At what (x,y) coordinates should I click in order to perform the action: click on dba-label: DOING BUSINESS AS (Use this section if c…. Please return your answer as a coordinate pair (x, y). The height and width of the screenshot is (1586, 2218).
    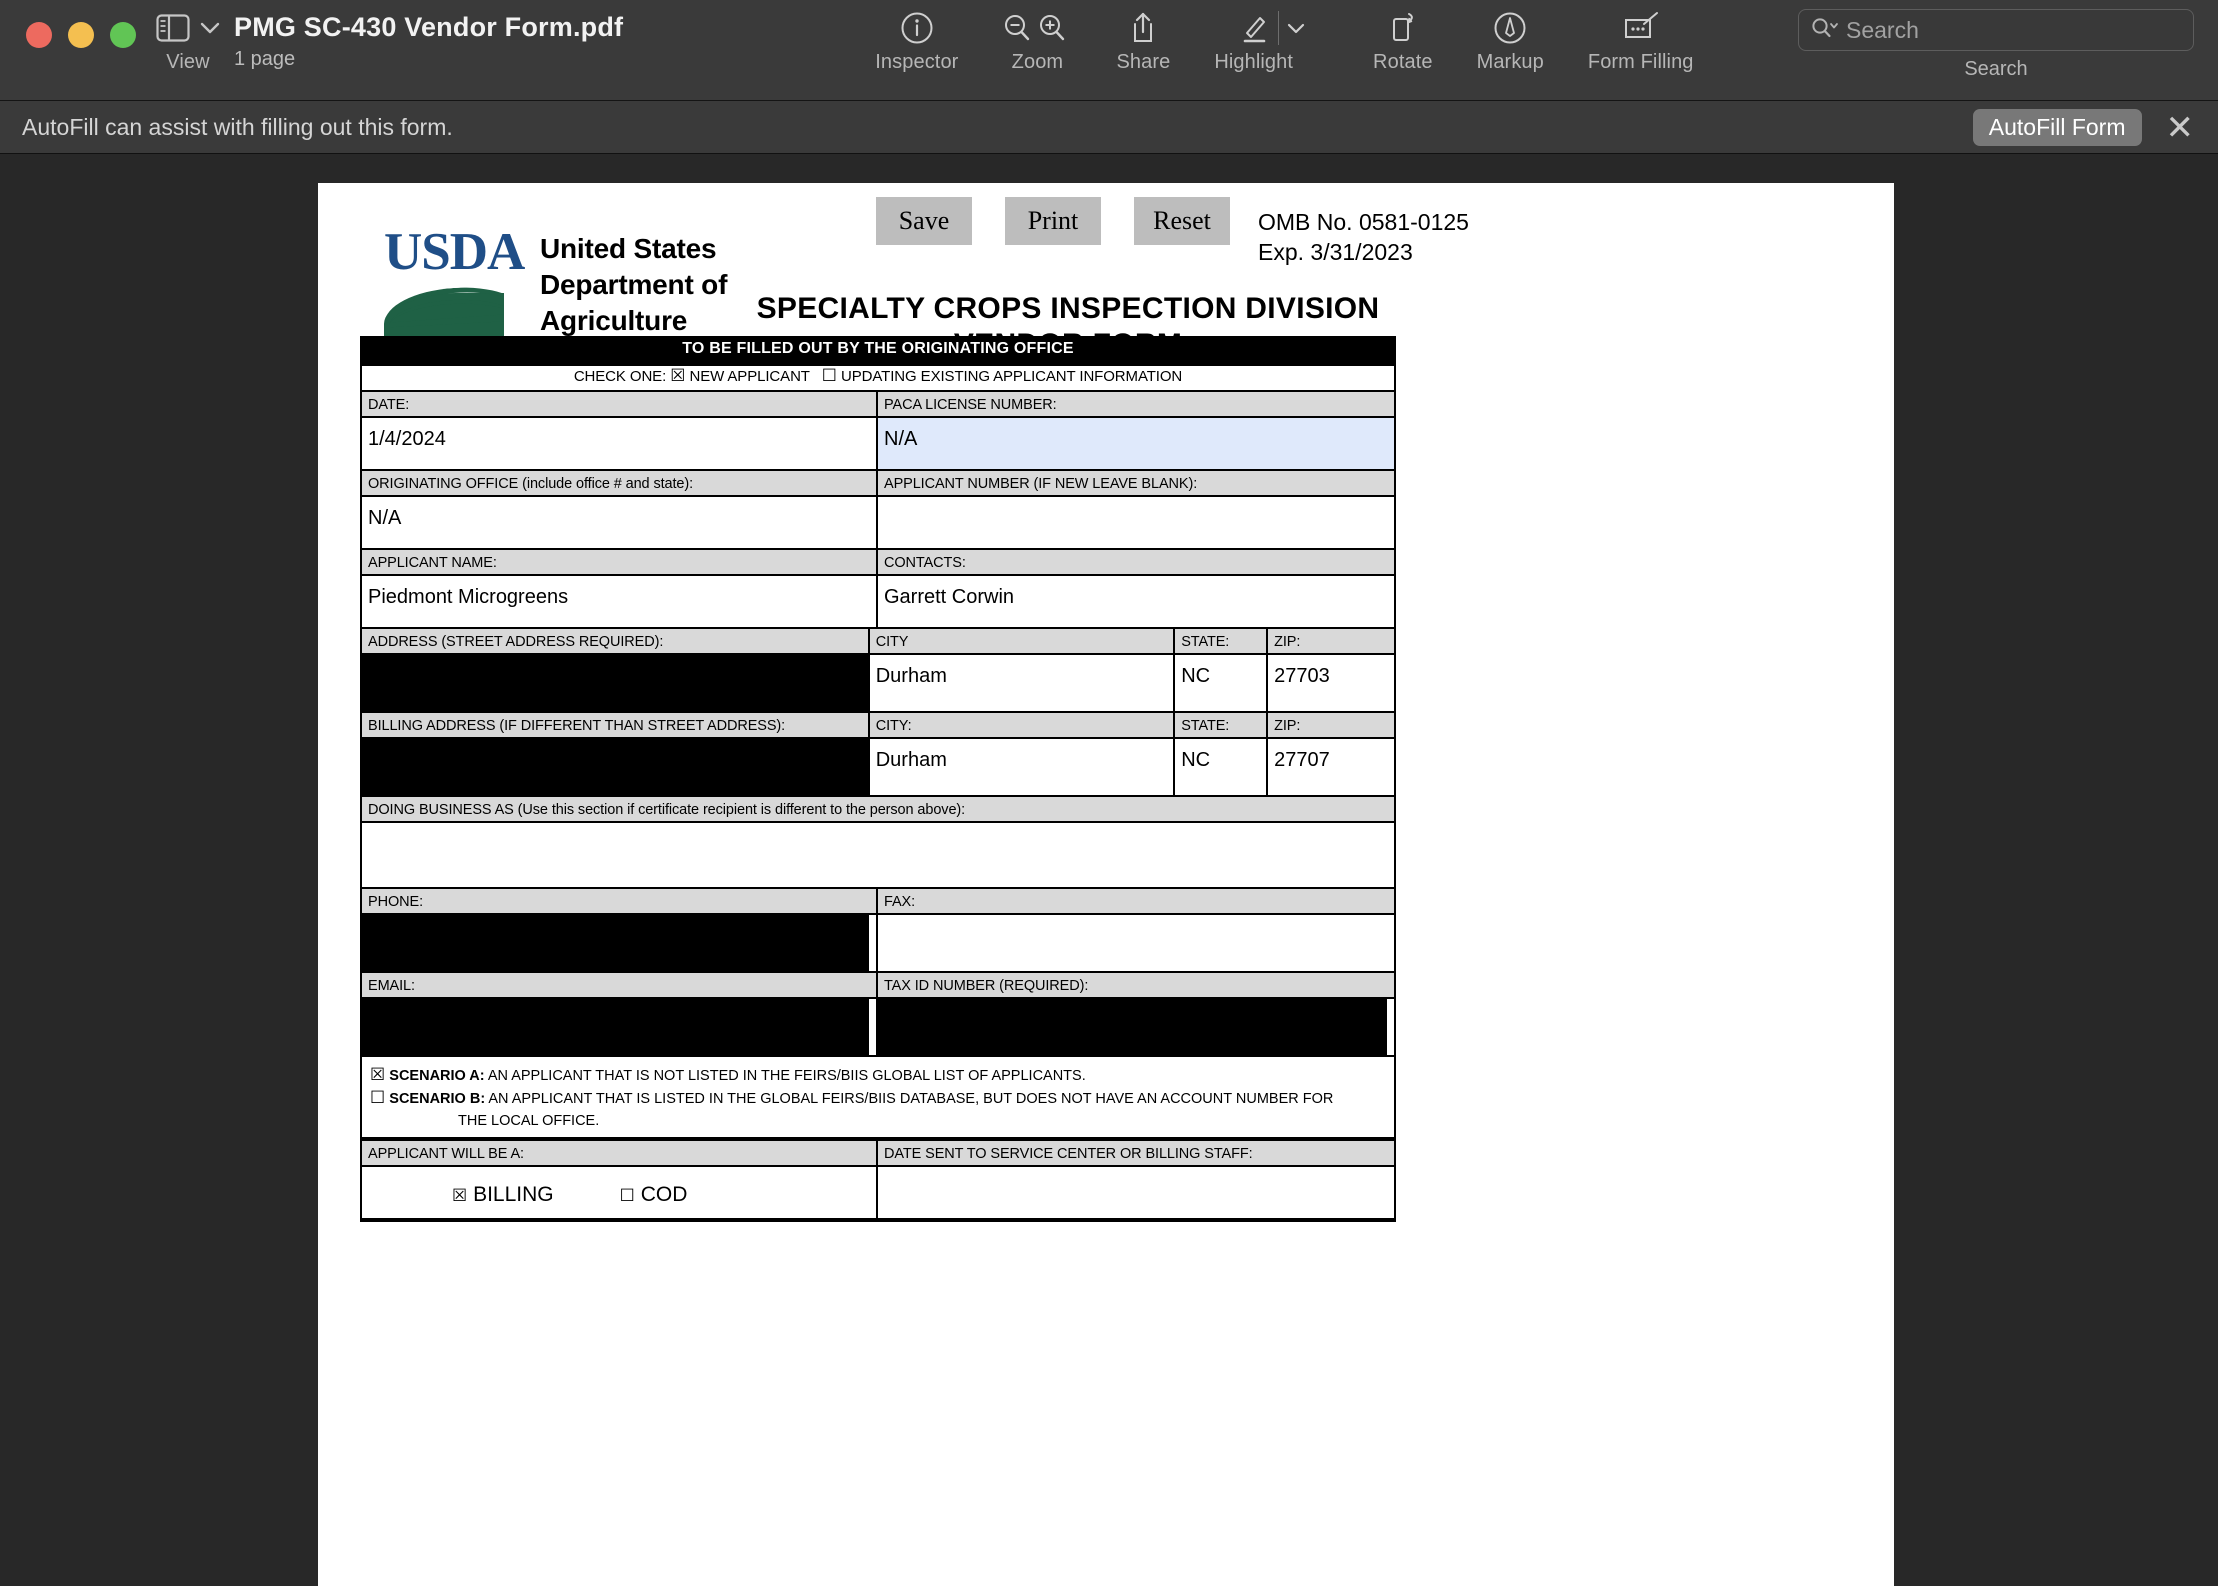
    Looking at the image, I should click on (878, 810).